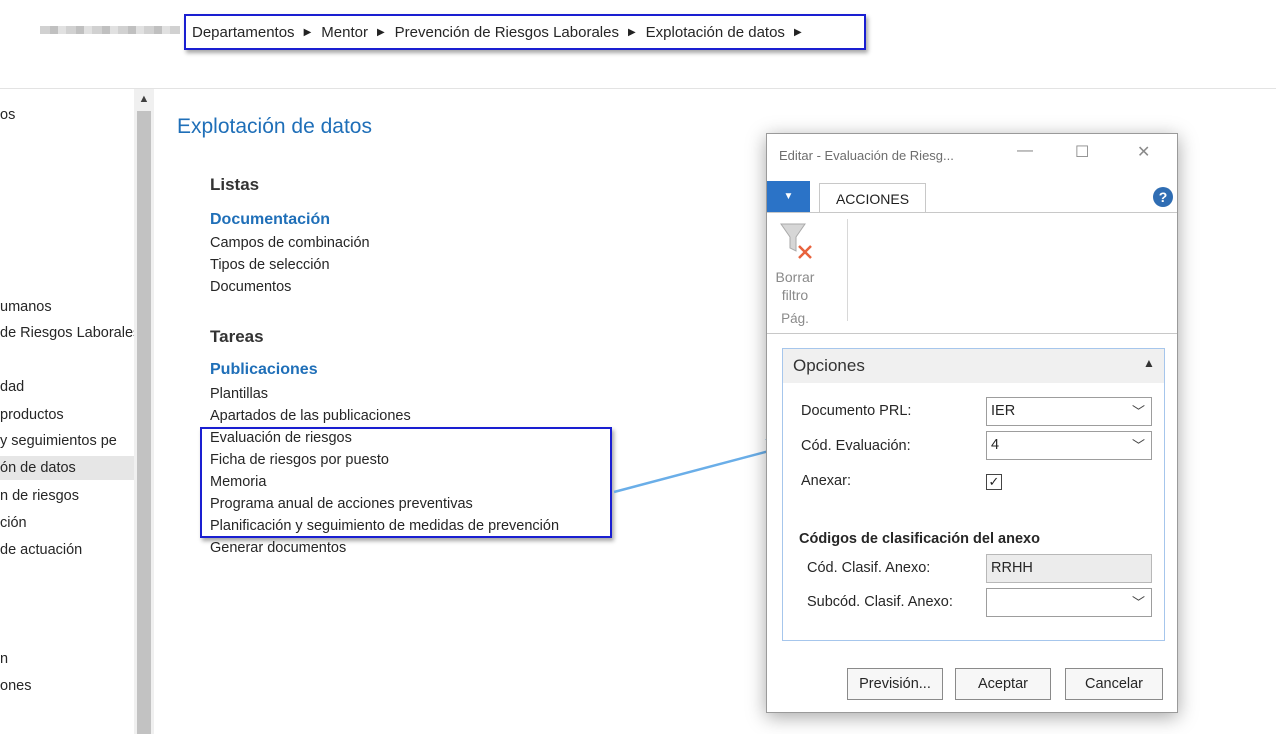 Image resolution: width=1276 pixels, height=734 pixels. I want to click on ribbon-body: Borrar filtro Pág., so click(972, 273).